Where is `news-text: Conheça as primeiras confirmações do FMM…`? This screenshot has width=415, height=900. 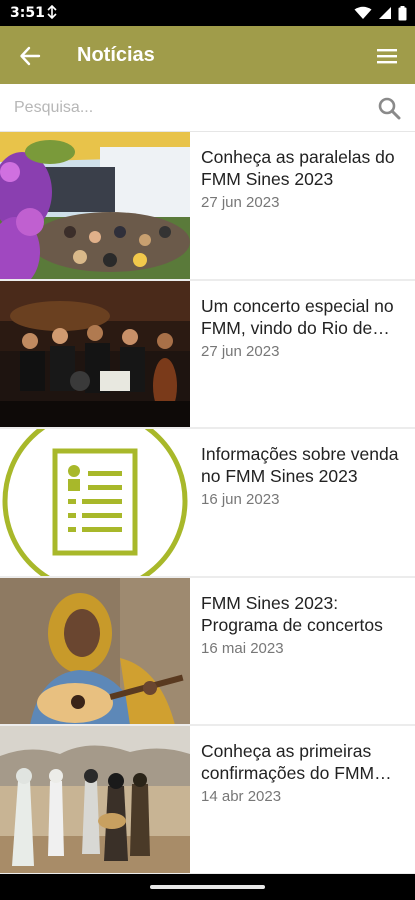
news-text: Conheça as primeiras confirmações do FMM… is located at coordinates (304, 772).